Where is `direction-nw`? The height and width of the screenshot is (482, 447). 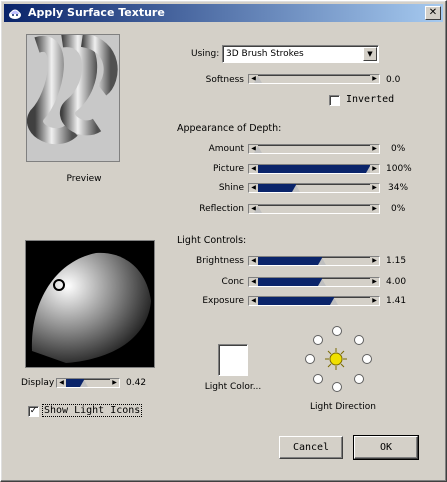
direction-nw is located at coordinates (318, 340).